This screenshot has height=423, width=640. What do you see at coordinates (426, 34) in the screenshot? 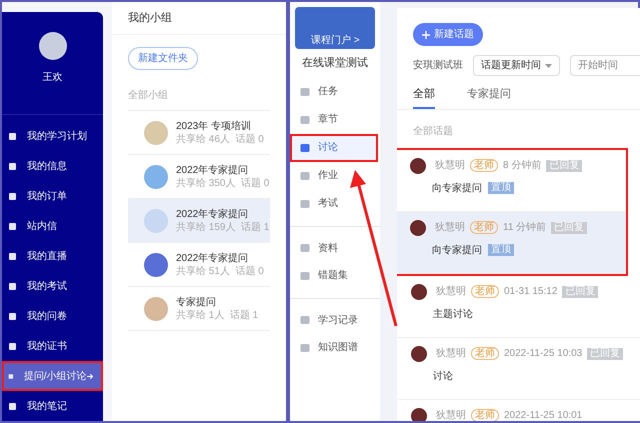
I see `plus-icon` at bounding box center [426, 34].